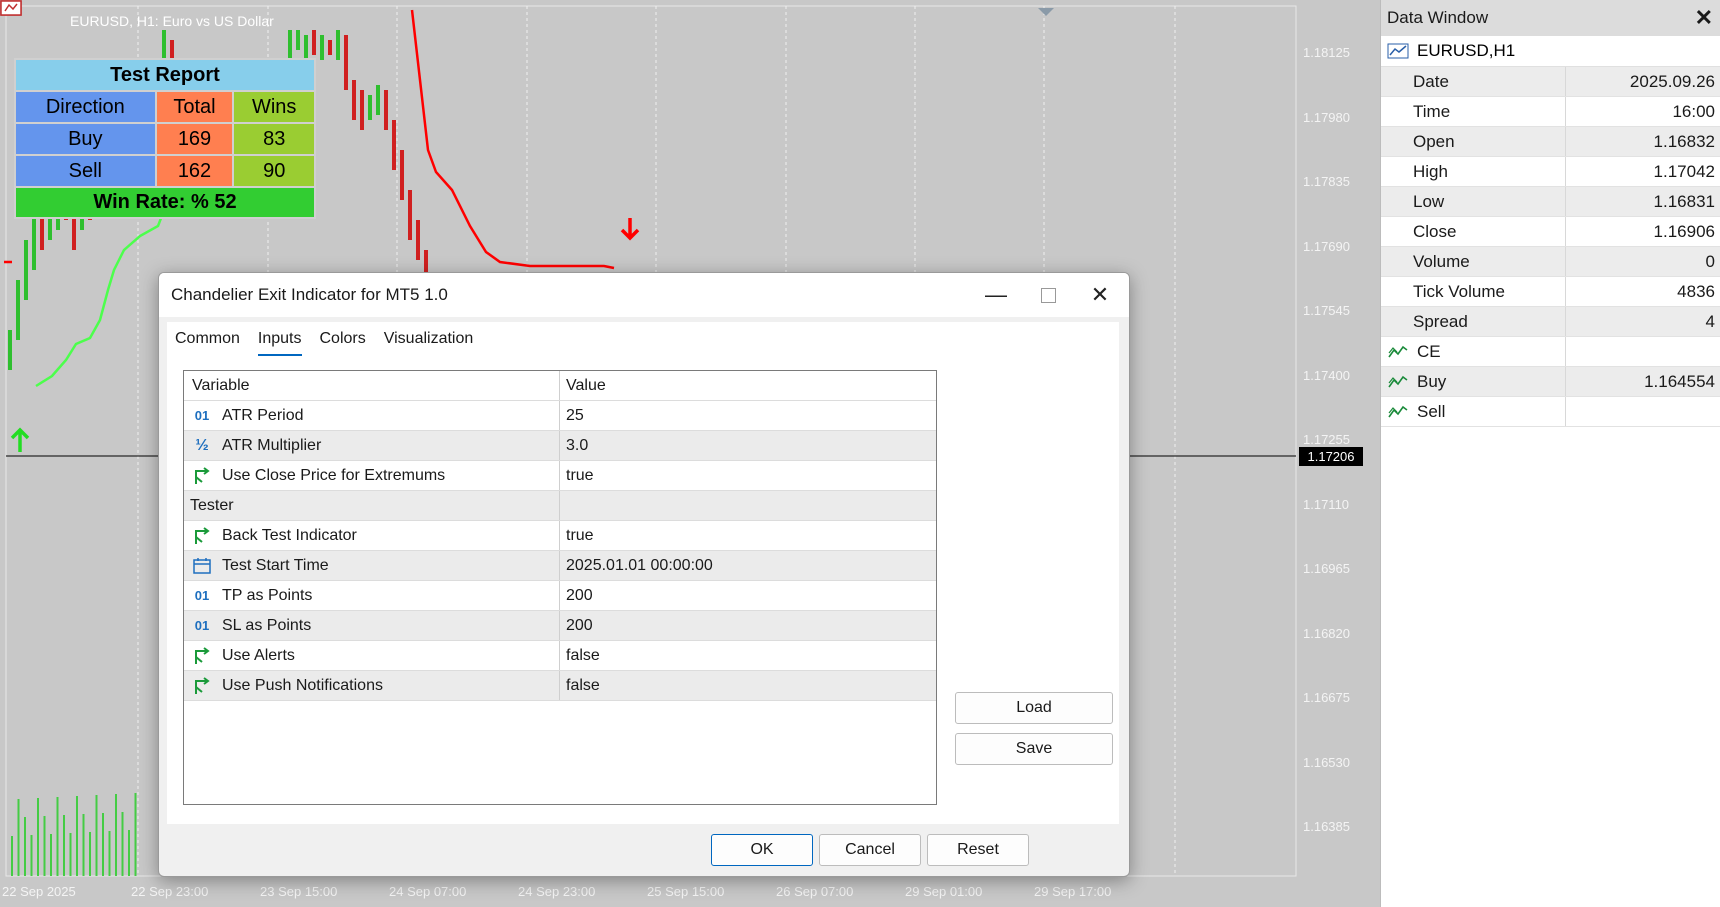 This screenshot has width=1720, height=907. What do you see at coordinates (309, 294) in the screenshot?
I see `dialog-title: Chandelier Exit Indicator for MT5 1.0` at bounding box center [309, 294].